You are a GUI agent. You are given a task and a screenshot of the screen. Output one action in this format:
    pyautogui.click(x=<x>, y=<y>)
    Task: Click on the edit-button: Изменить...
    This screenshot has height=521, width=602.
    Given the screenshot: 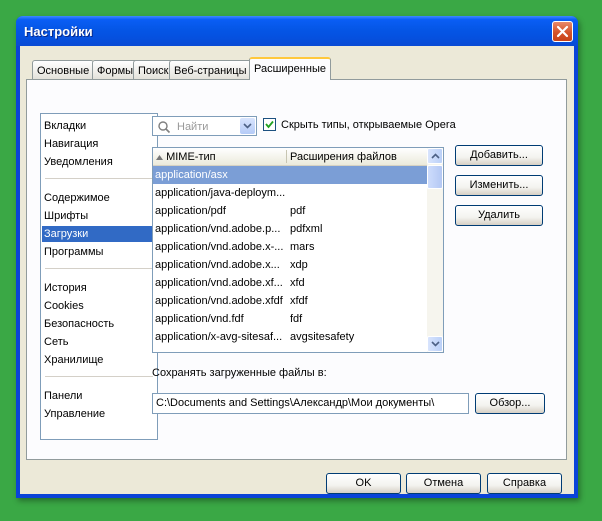 What is the action you would take?
    pyautogui.click(x=499, y=185)
    